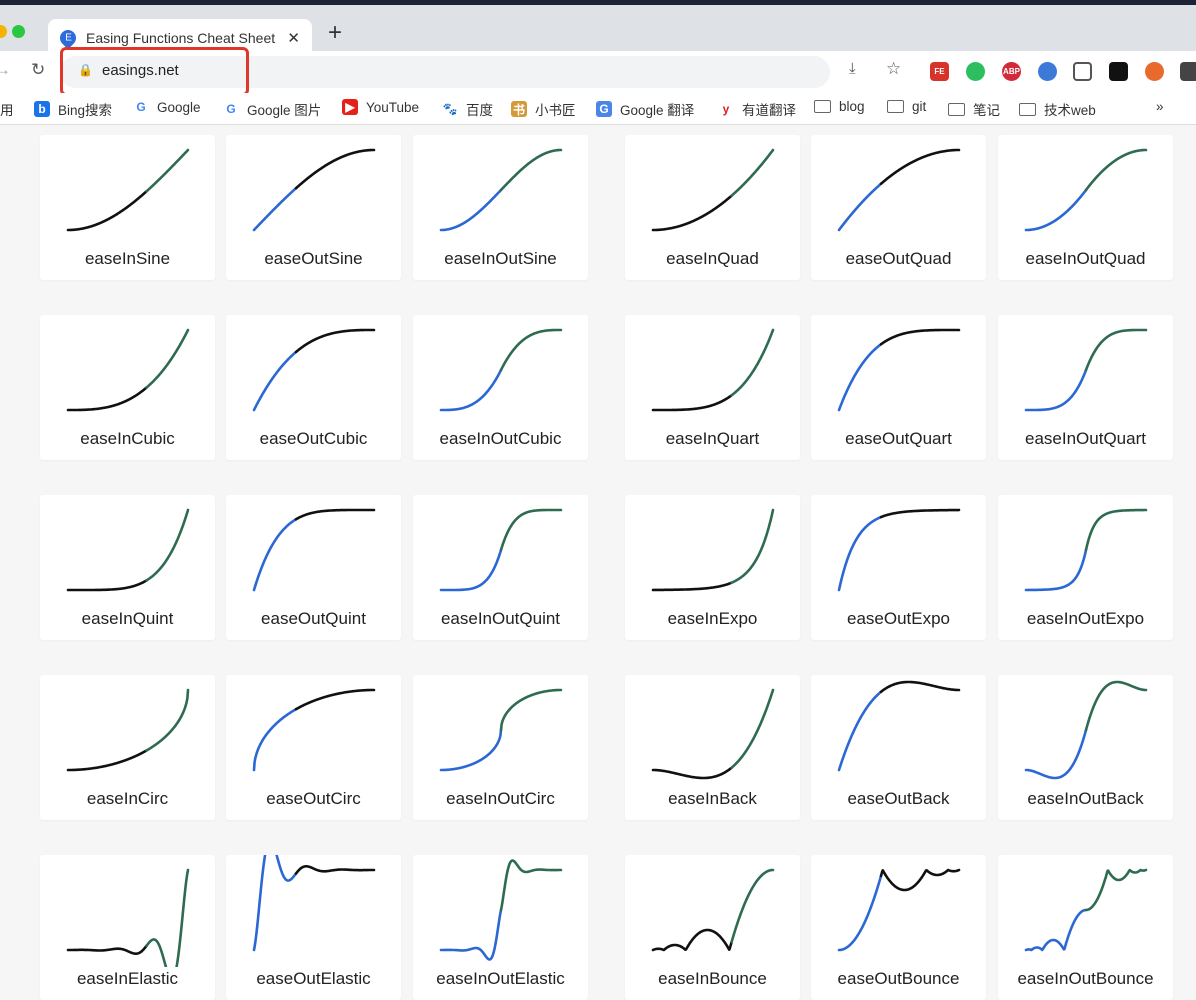 The width and height of the screenshot is (1196, 1000). Describe the element at coordinates (543, 109) in the screenshot. I see `bookmark-6: 书小书匠` at that location.